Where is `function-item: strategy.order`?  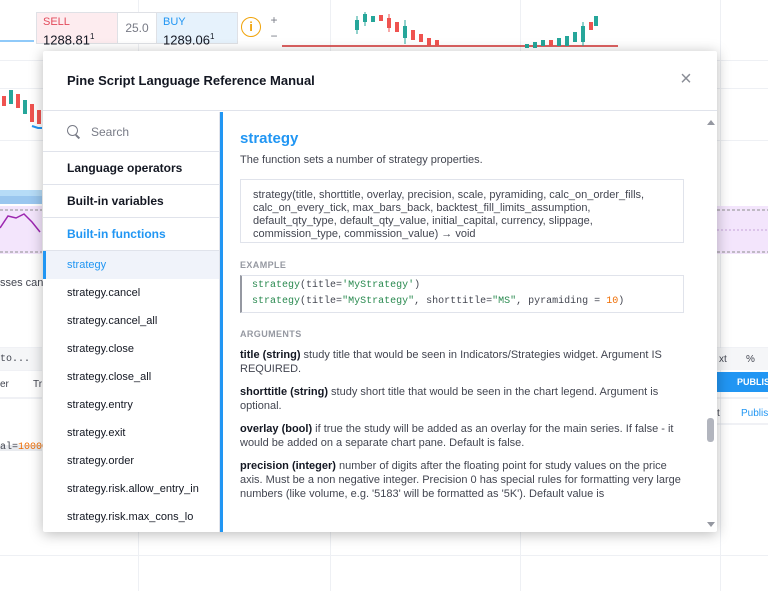 function-item: strategy.order is located at coordinates (131, 461).